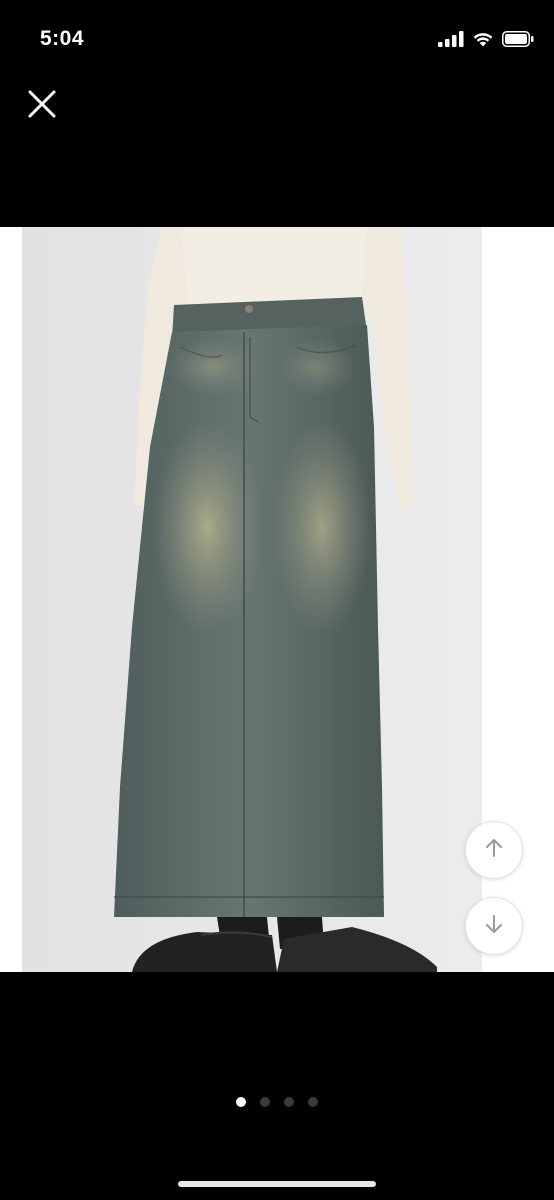 The height and width of the screenshot is (1200, 554). What do you see at coordinates (277, 1184) in the screenshot?
I see `home-indicator` at bounding box center [277, 1184].